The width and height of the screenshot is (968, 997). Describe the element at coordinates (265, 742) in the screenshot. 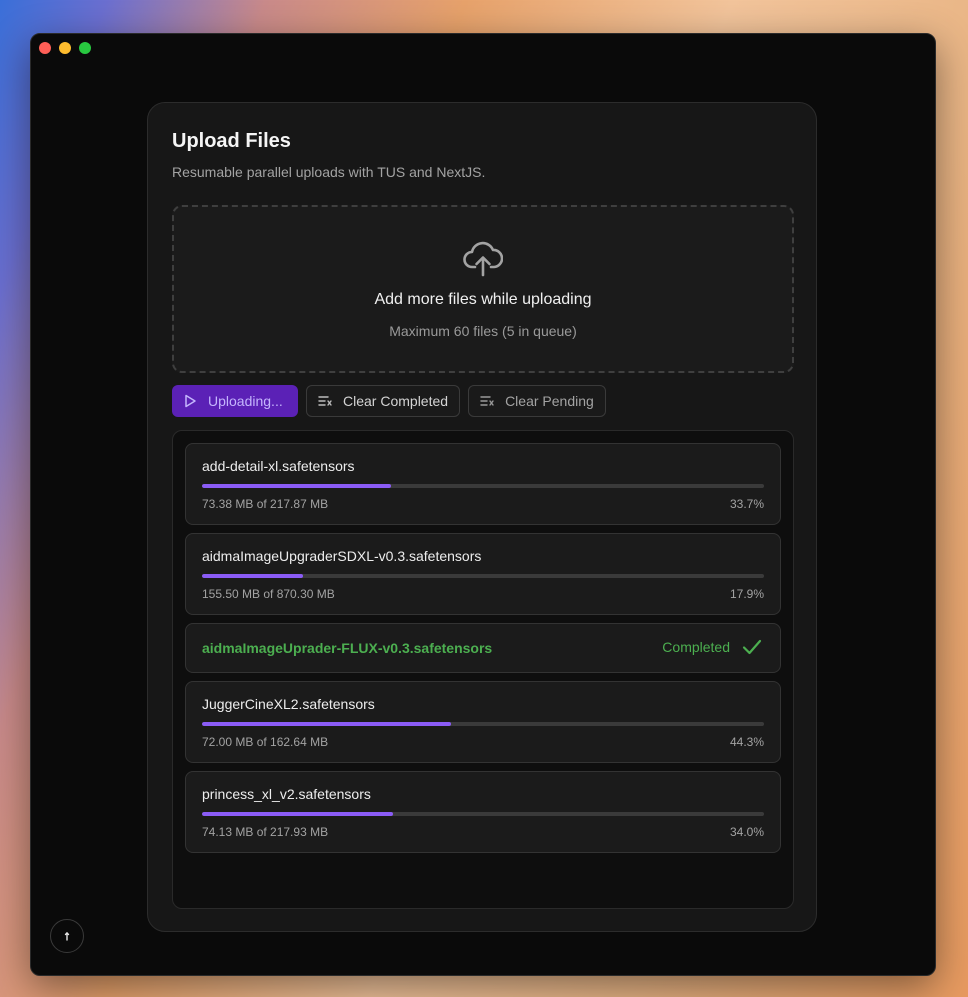

I see `file-size: 72.00 MB of 162.64 MB` at that location.